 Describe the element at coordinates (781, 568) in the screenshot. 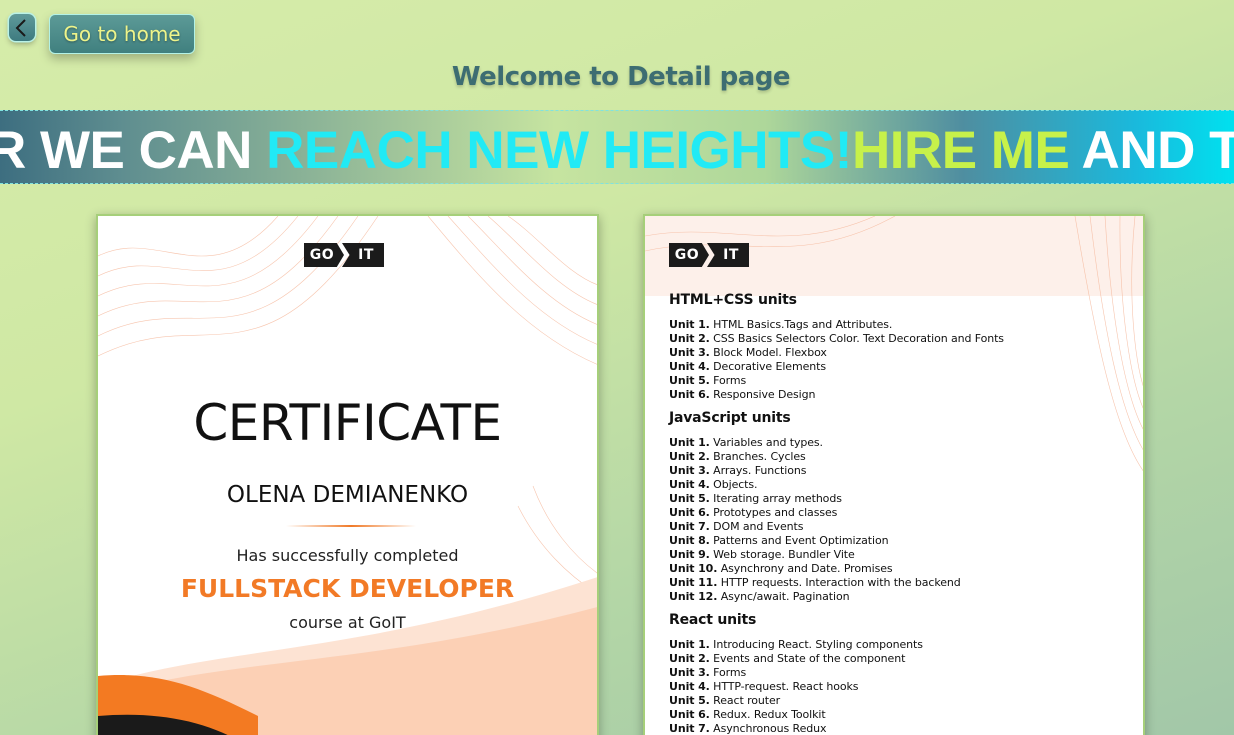

I see `unit-item: Unit 10. Asynchrony and Date. Promises` at that location.